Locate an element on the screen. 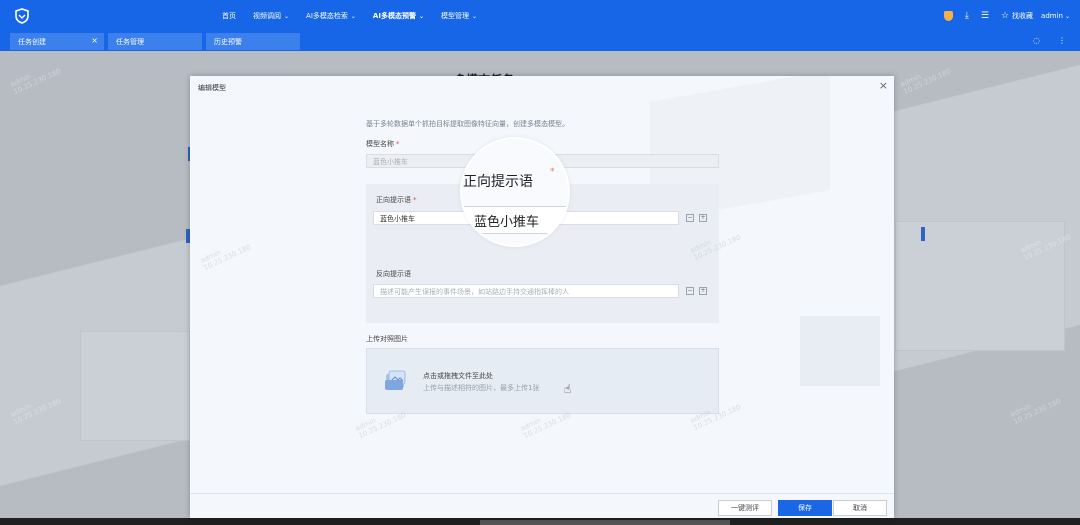 This screenshot has width=1080, height=525. header-tools: ⤓ ☰ ☆ 找收藏 admin ⌄ is located at coordinates (1001, 16).